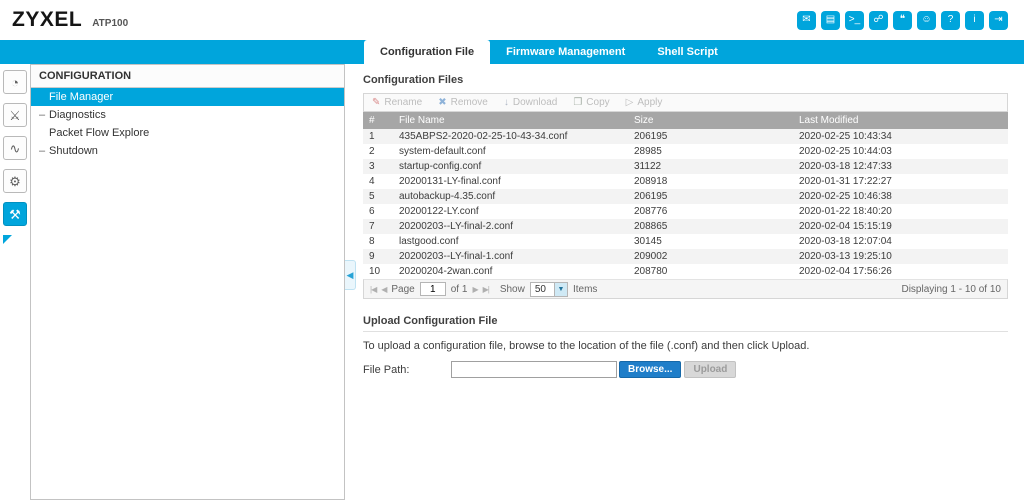  I want to click on last-modified-cell: 2020-02-25 10:43:34, so click(900, 136).